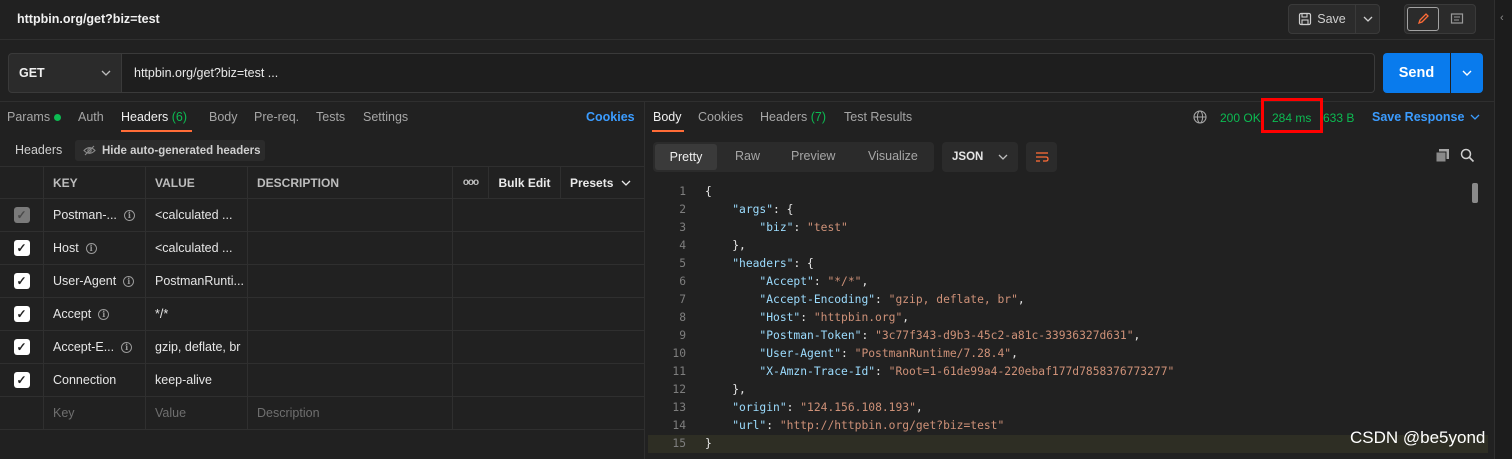 Image resolution: width=1512 pixels, height=459 pixels. What do you see at coordinates (471, 182) in the screenshot?
I see `more-options-button: ooo` at bounding box center [471, 182].